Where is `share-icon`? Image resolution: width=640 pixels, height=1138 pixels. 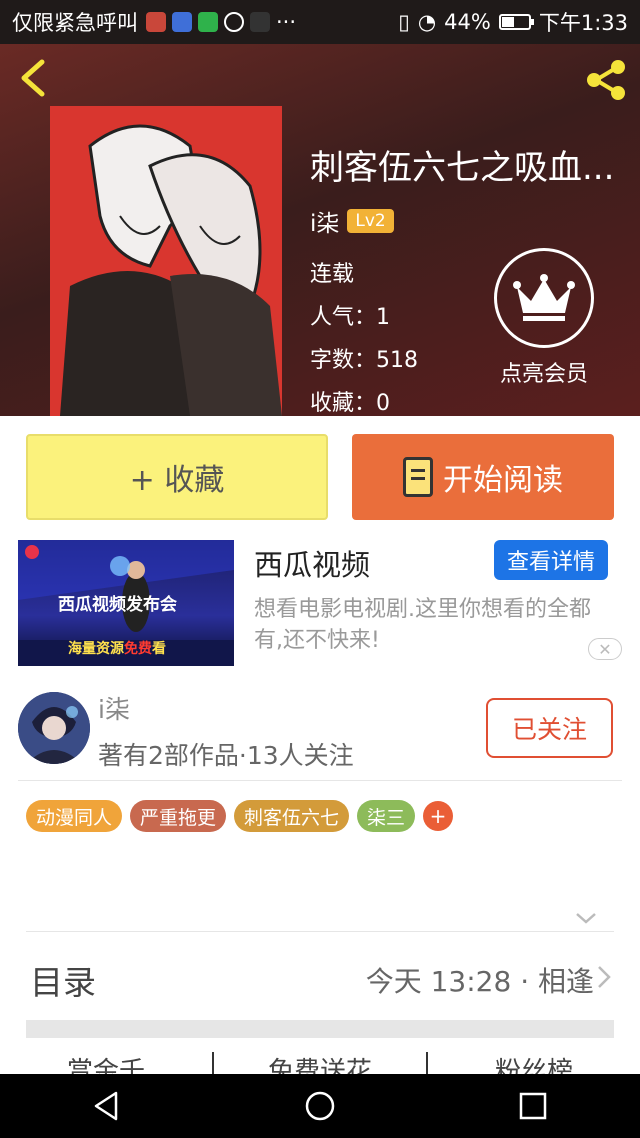 share-icon is located at coordinates (606, 80).